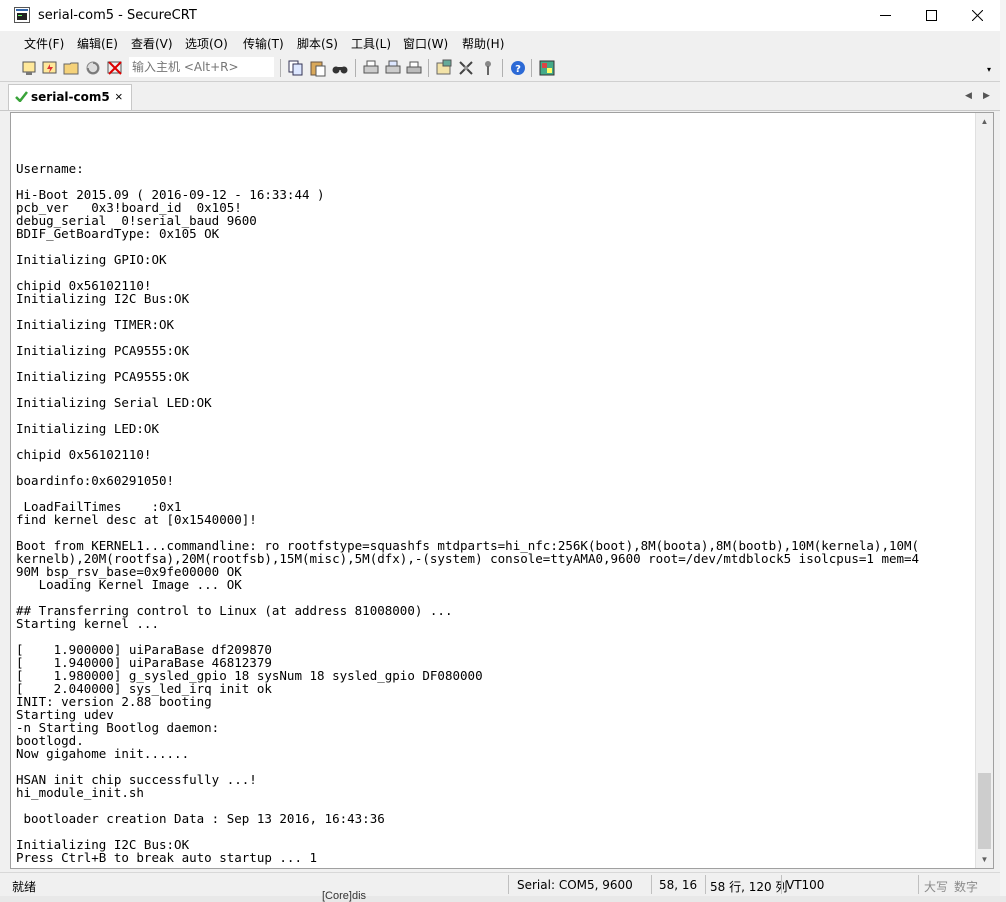 This screenshot has height=902, width=1006. I want to click on tab-label: serial-com5, so click(70, 97).